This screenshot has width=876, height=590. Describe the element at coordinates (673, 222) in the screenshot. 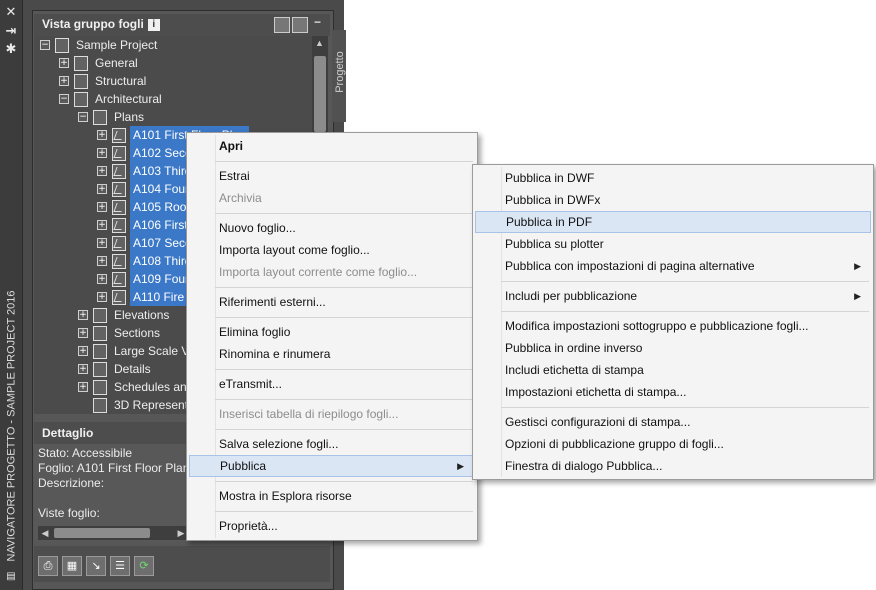

I see `publish-submenu-item: Pubblica in PDF` at that location.